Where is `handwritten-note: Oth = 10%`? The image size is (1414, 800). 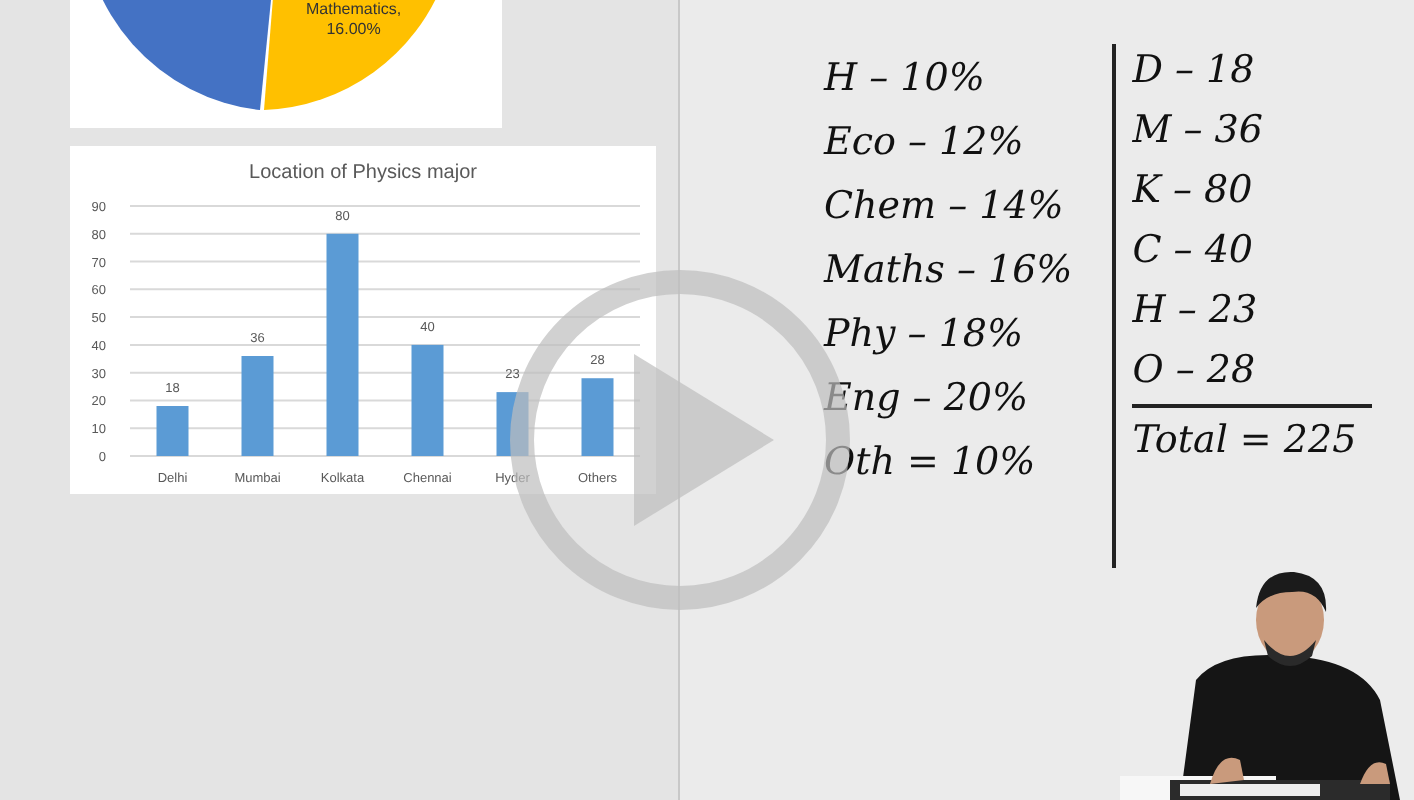 handwritten-note: Oth = 10% is located at coordinates (930, 463).